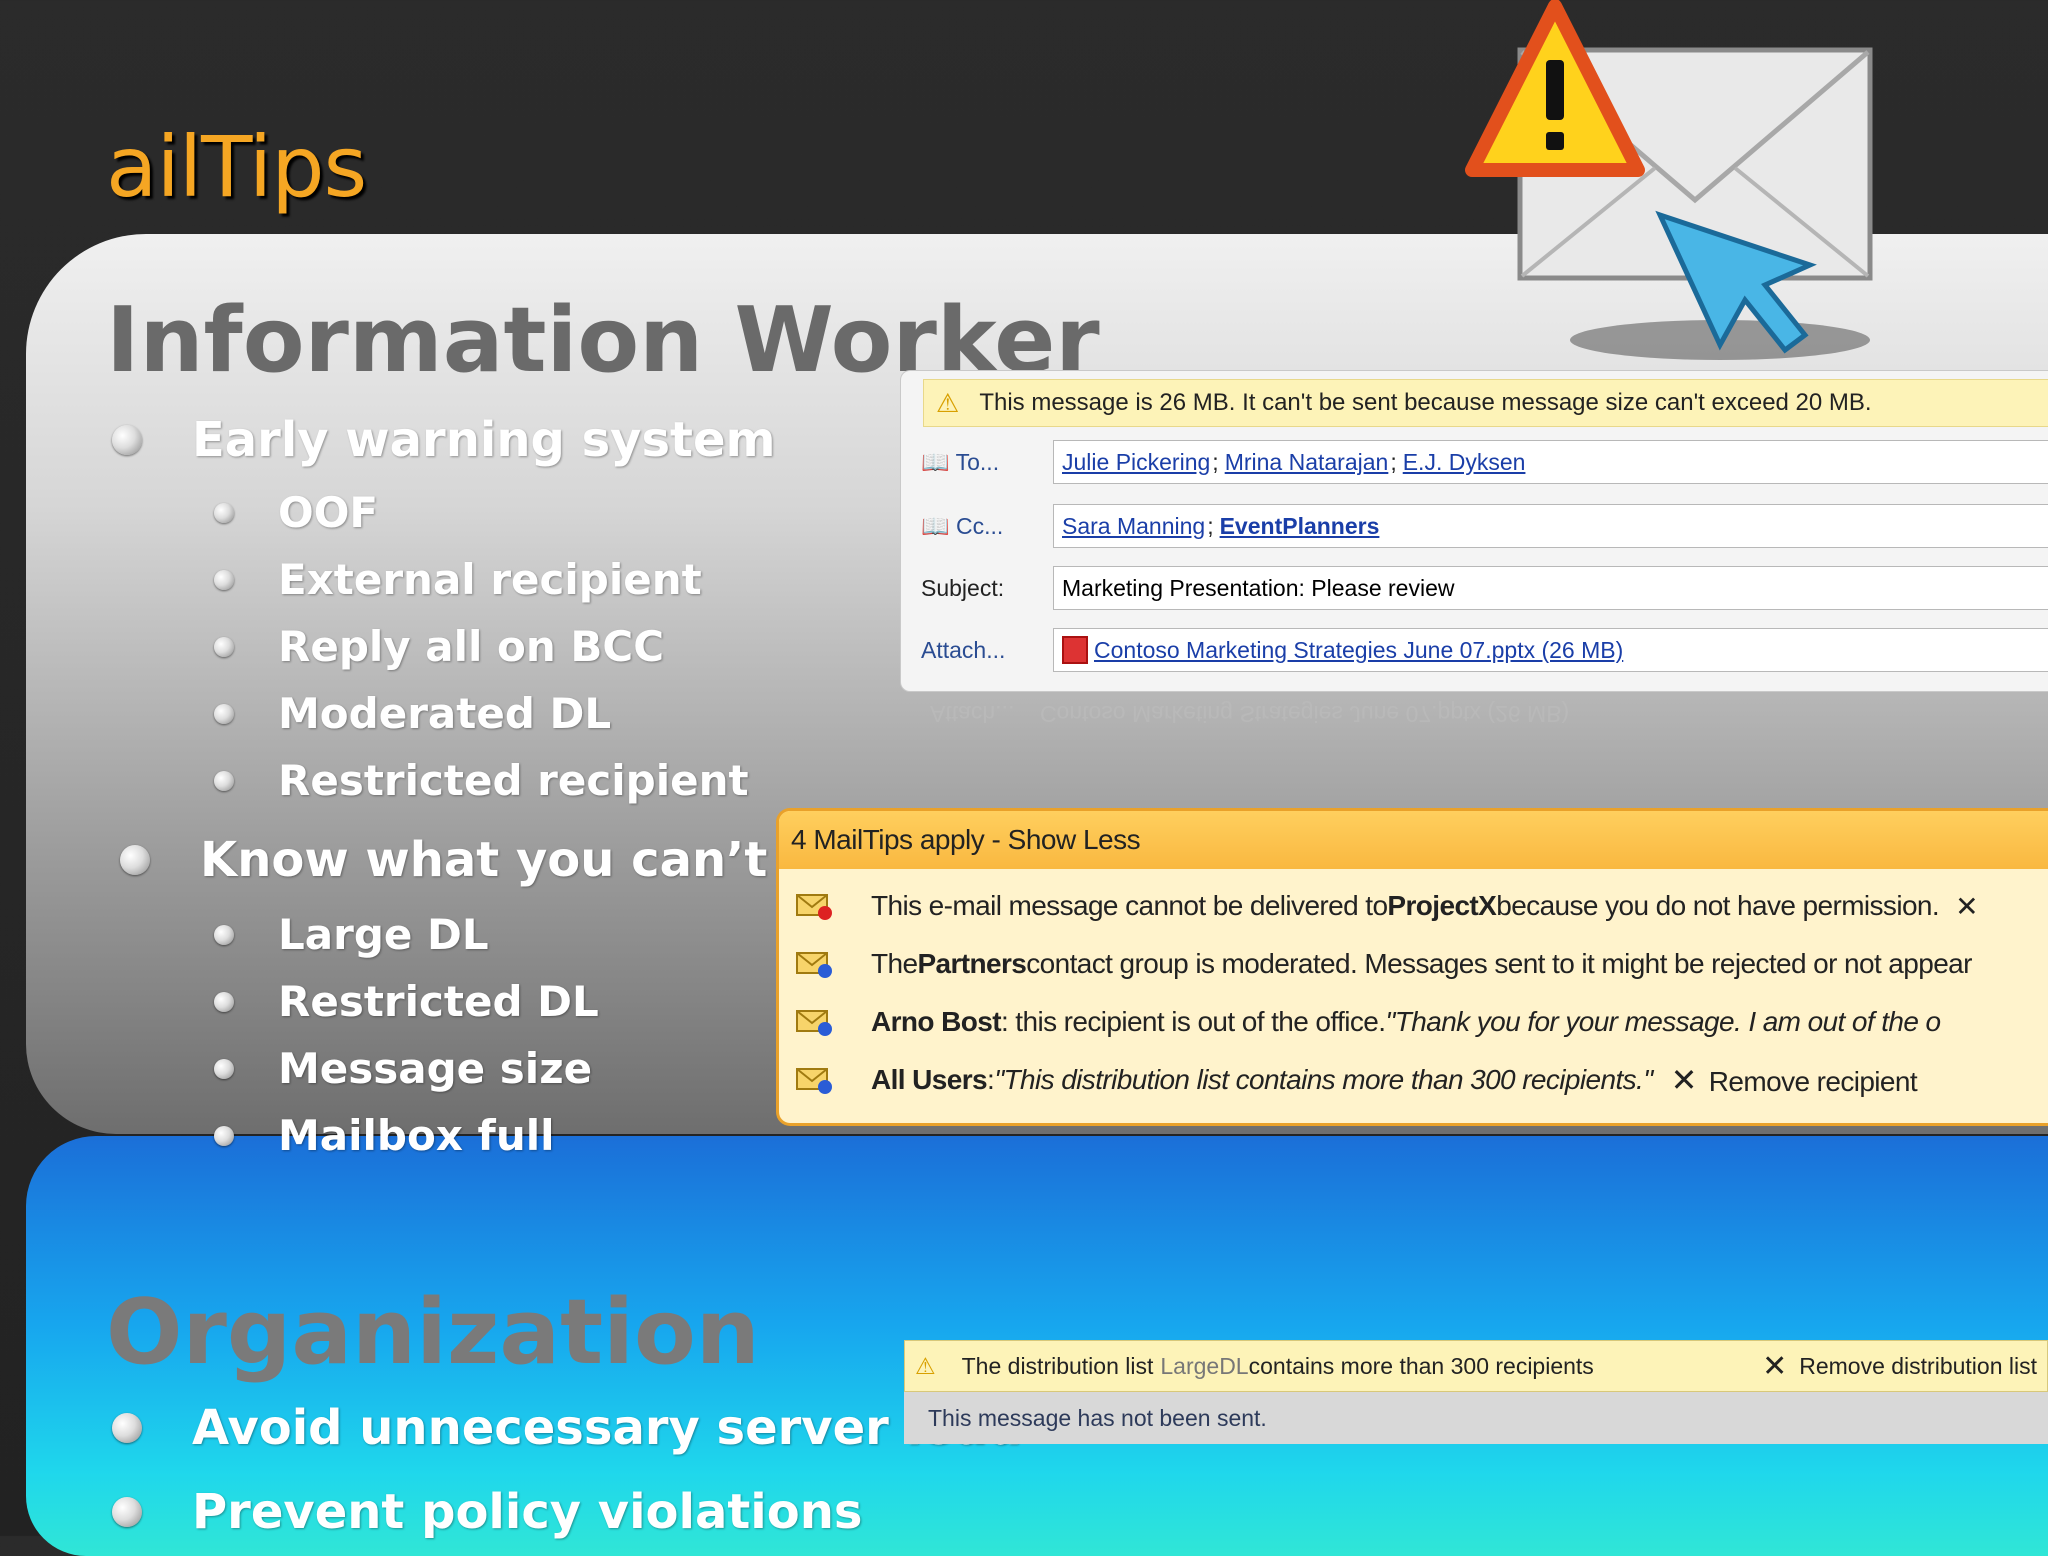  What do you see at coordinates (513, 780) in the screenshot?
I see `bullet-label: Restricted recipient` at bounding box center [513, 780].